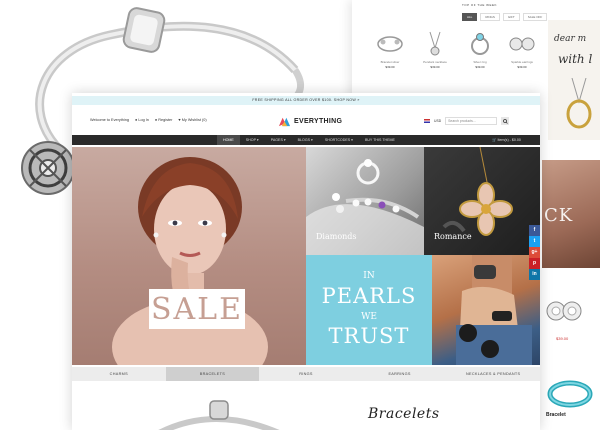  I want to click on google-plus-icon: g+, so click(534, 252).